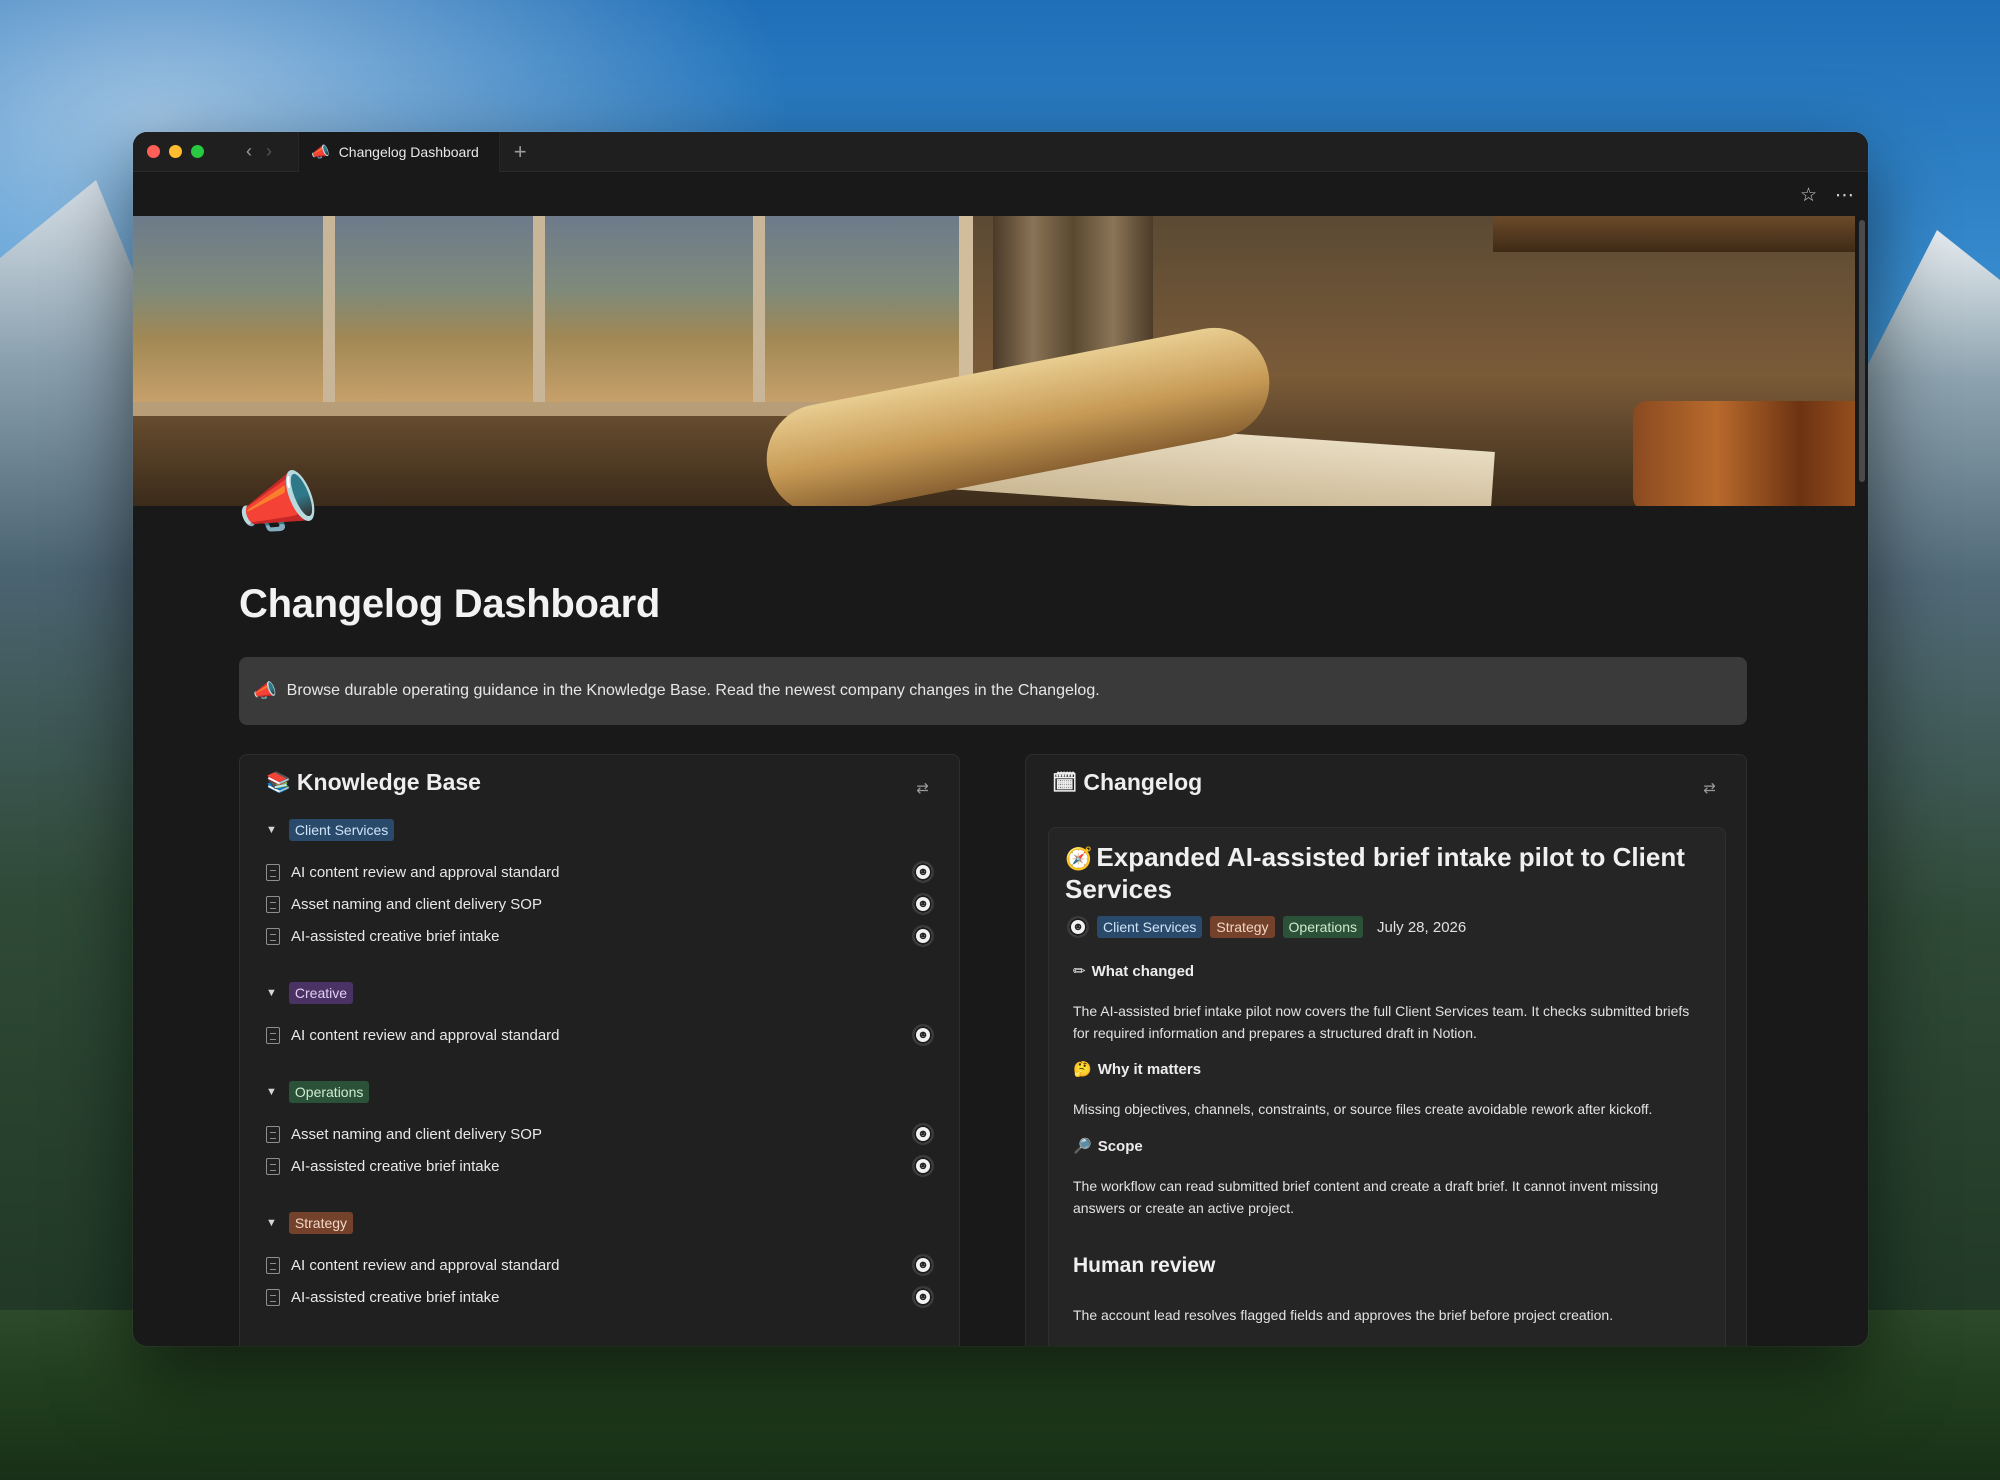  I want to click on history-nav: ‹ ›, so click(259, 151).